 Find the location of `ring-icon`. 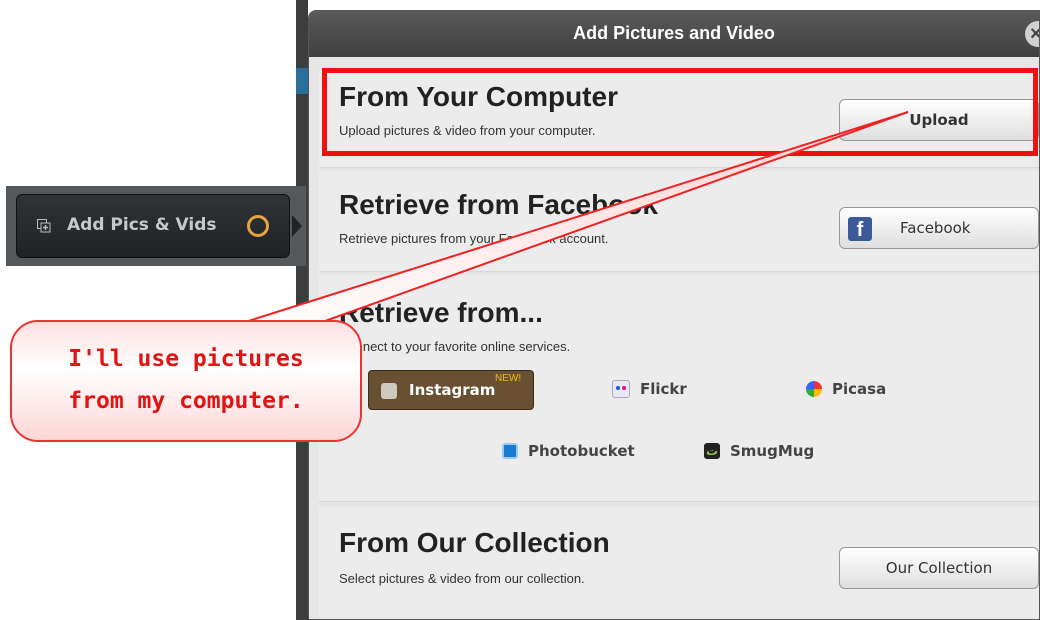

ring-icon is located at coordinates (258, 226).